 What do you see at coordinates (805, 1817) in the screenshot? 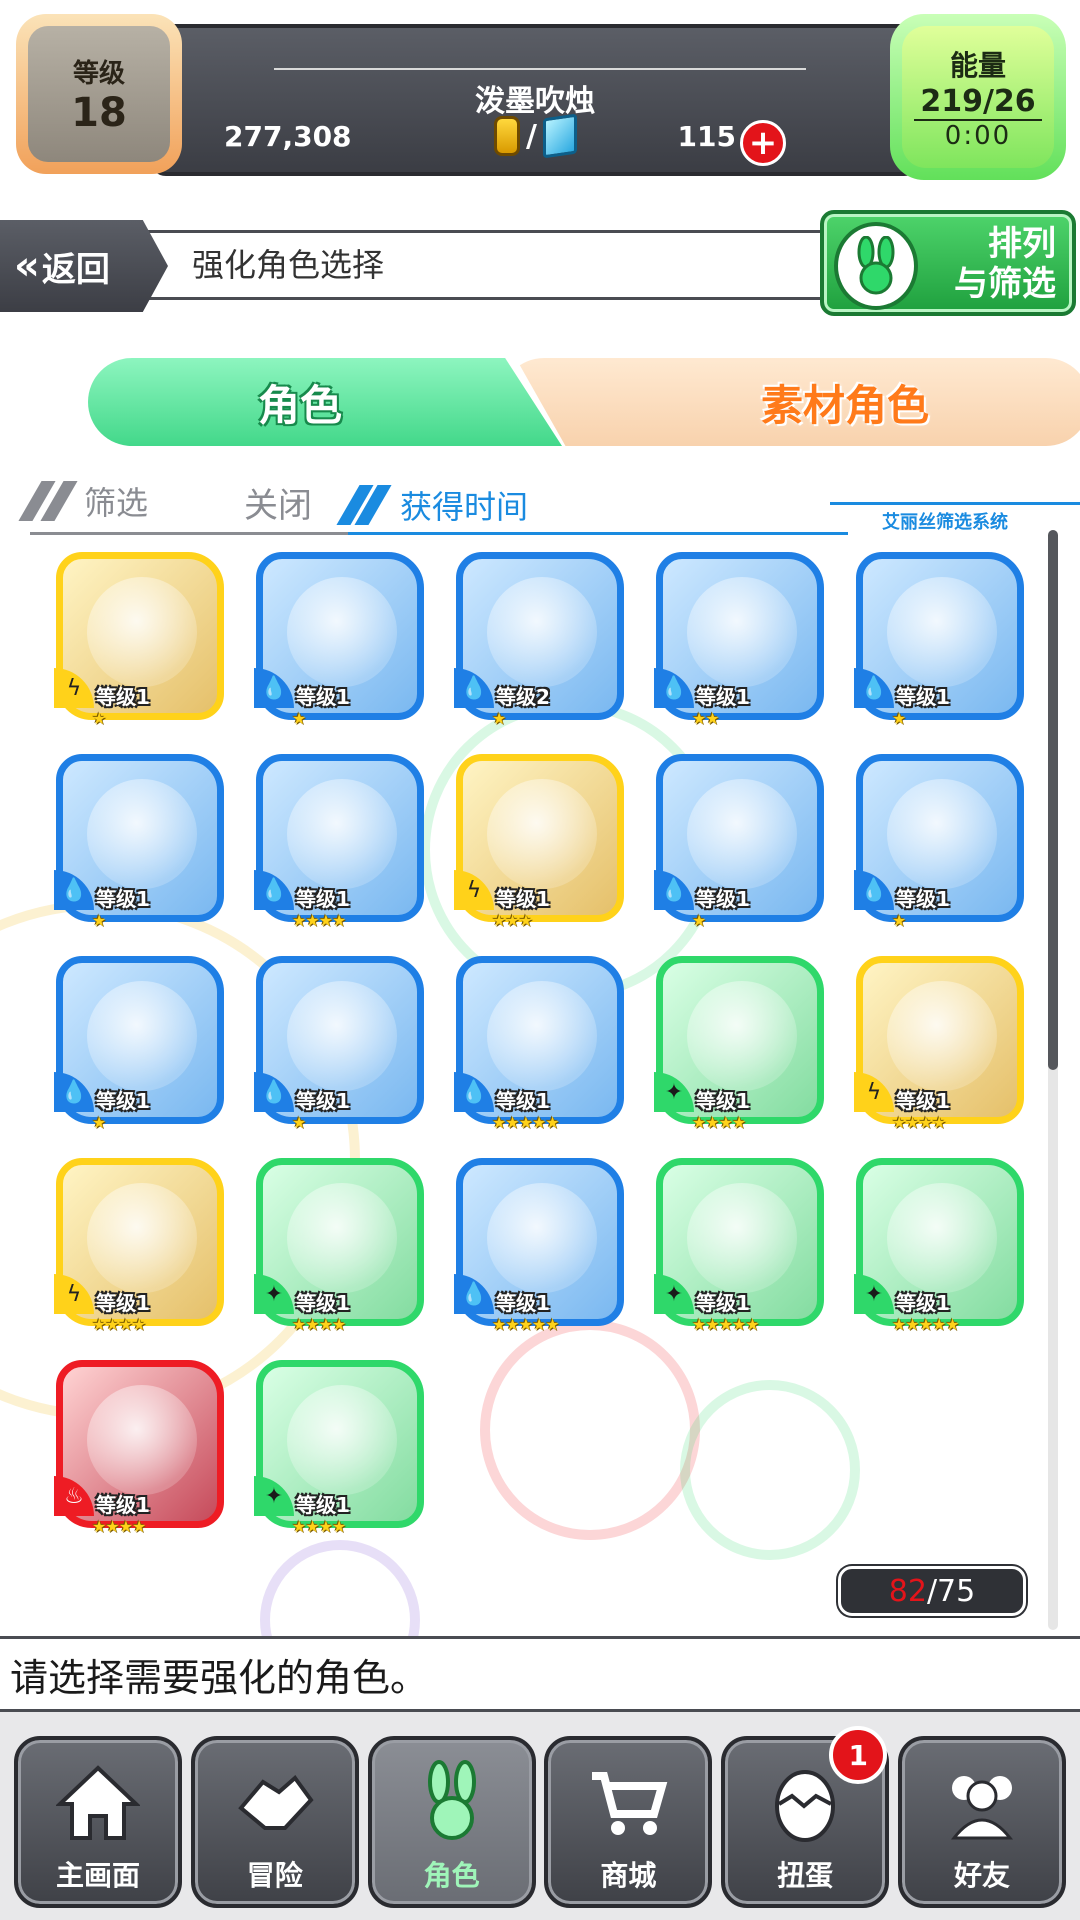
I see `nav-gacha-button: 扭蛋 1` at bounding box center [805, 1817].